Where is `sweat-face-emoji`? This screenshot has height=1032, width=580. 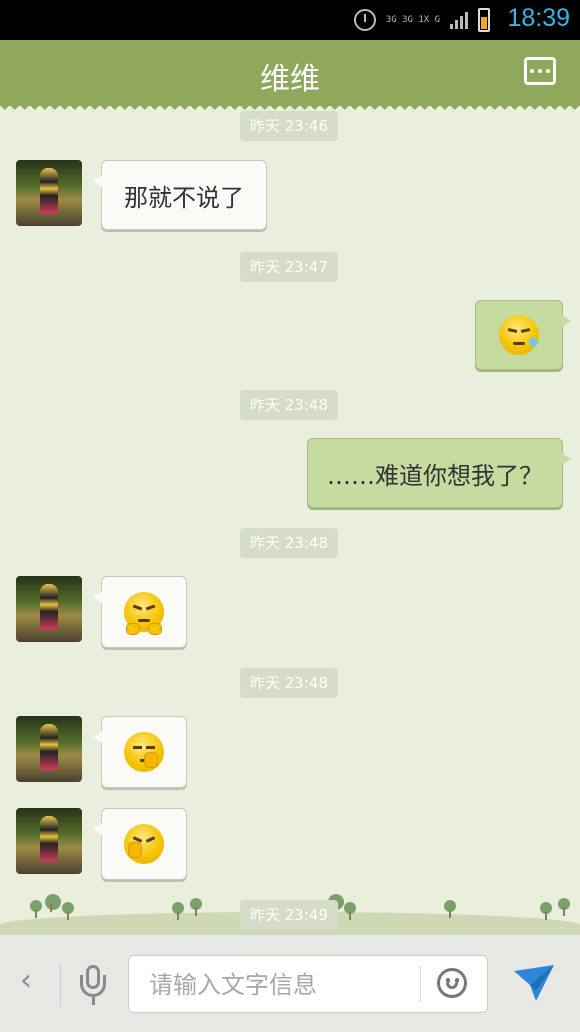
sweat-face-emoji is located at coordinates (519, 335).